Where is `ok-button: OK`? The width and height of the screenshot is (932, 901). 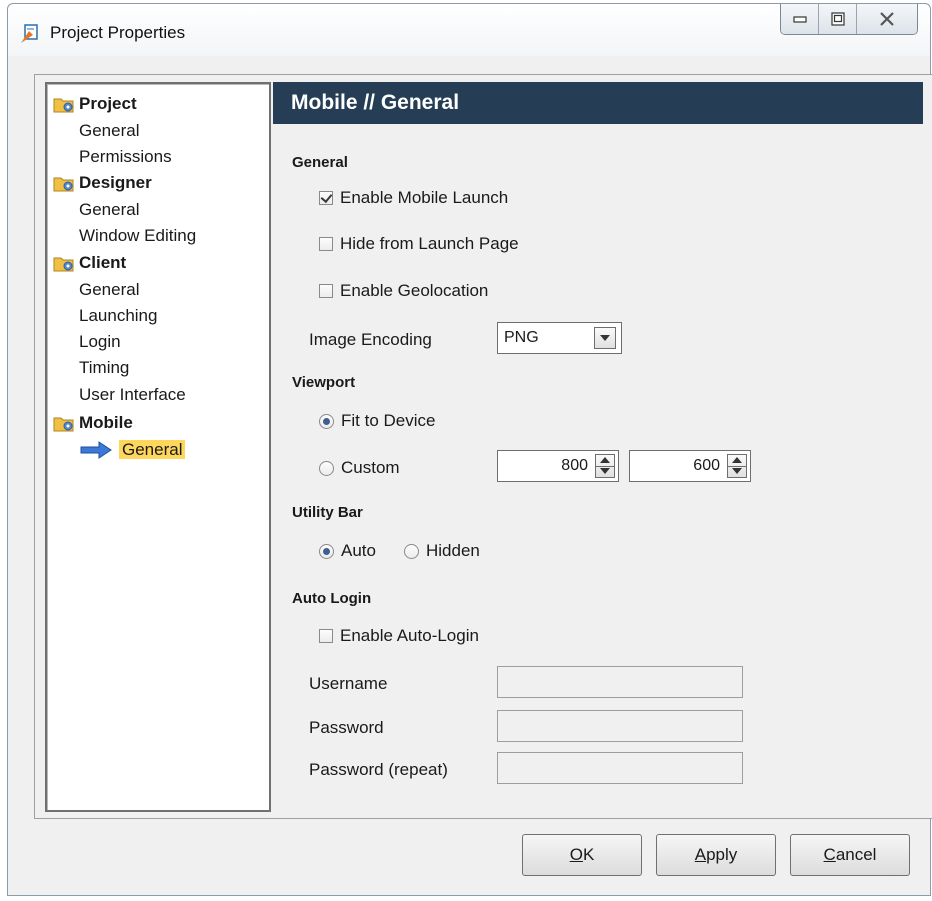
ok-button: OK is located at coordinates (582, 855).